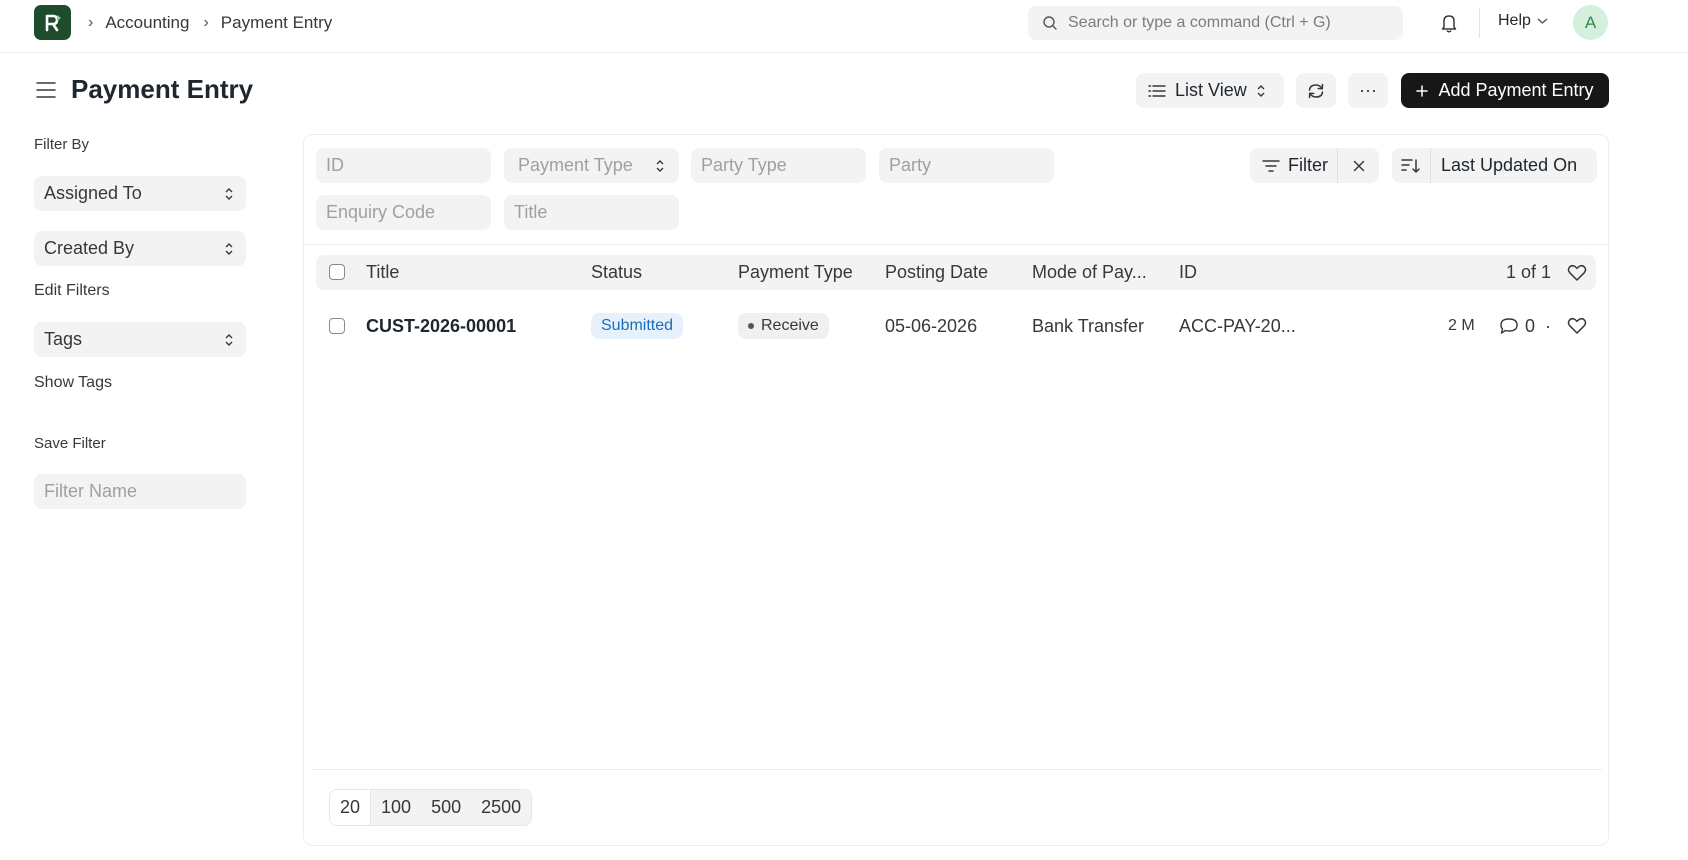 The width and height of the screenshot is (1688, 860). I want to click on posting-date-cell: 05-06-2026, so click(931, 325).